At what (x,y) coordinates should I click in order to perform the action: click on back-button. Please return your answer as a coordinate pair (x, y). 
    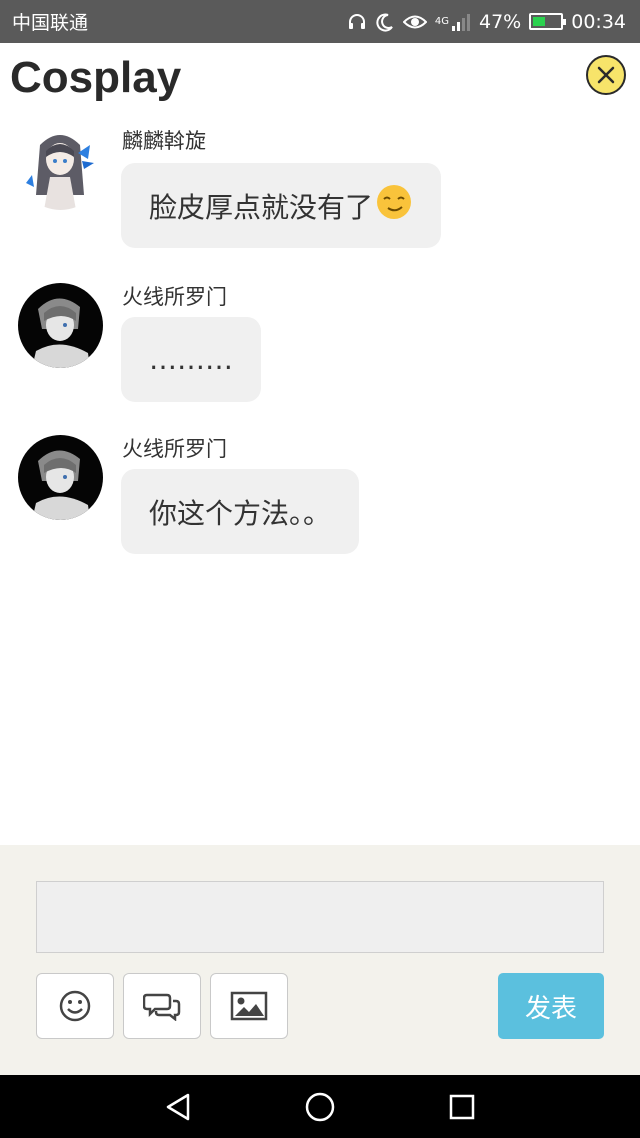
    Looking at the image, I should click on (178, 1107).